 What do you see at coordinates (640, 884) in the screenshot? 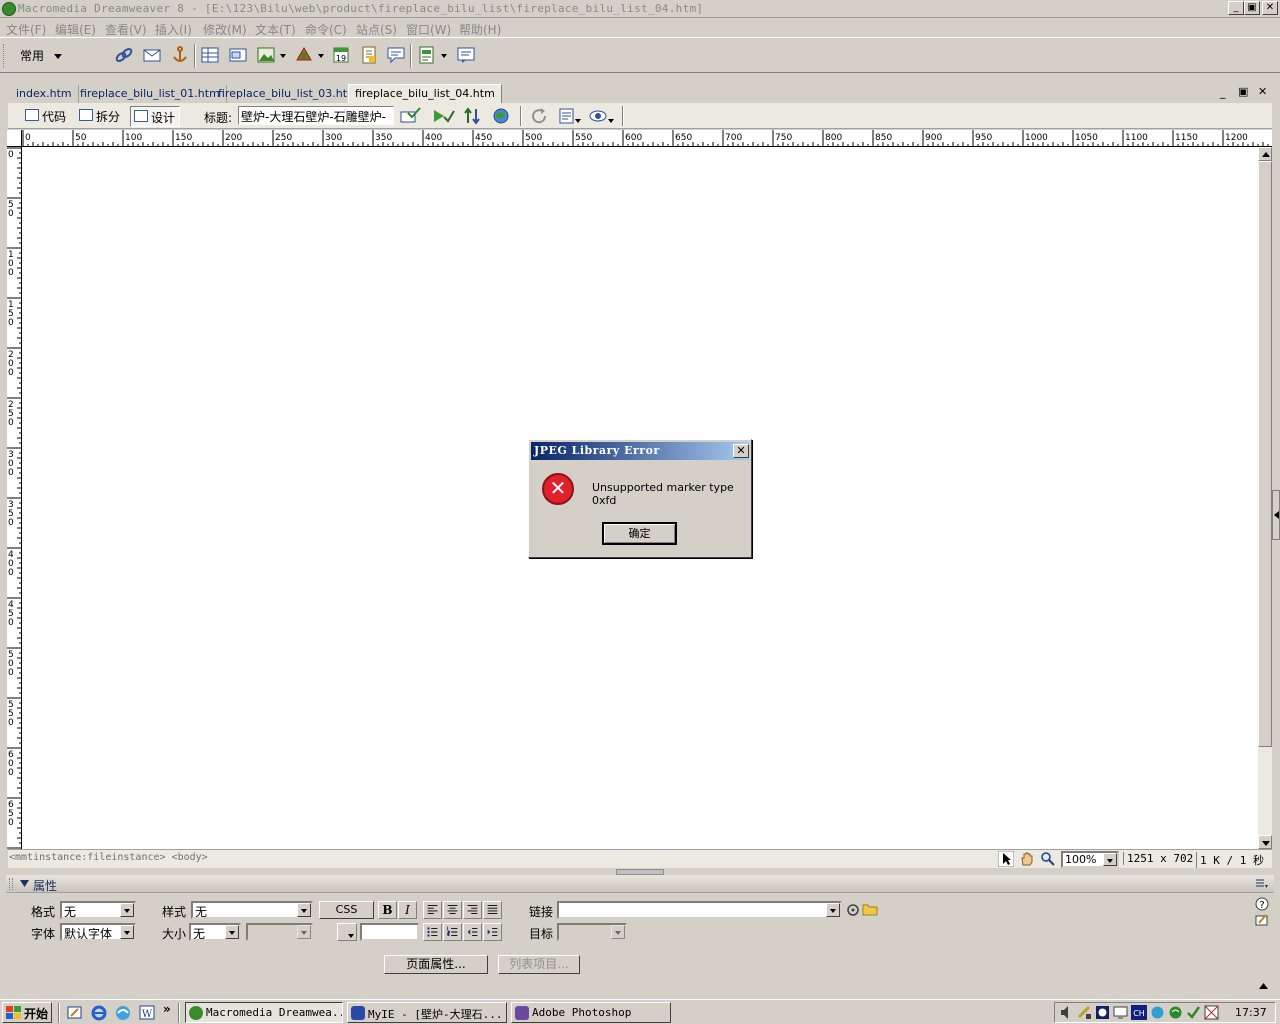
I see `properties-header: 属性` at bounding box center [640, 884].